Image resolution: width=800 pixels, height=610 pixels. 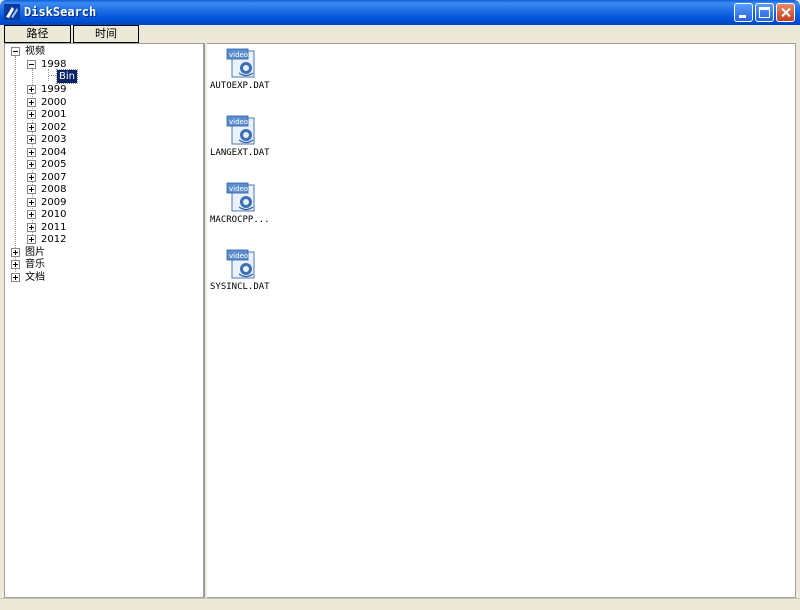 I want to click on tree-node-label: 1999, so click(x=54, y=89).